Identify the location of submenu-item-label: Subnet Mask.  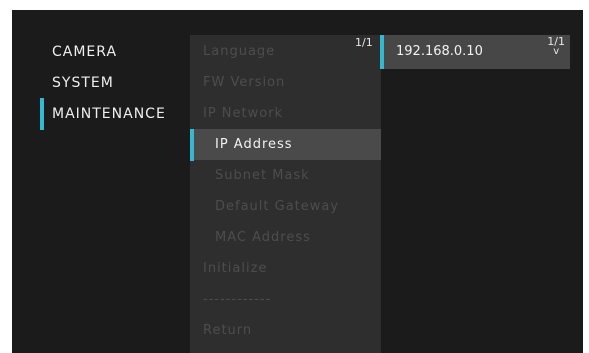
(262, 175).